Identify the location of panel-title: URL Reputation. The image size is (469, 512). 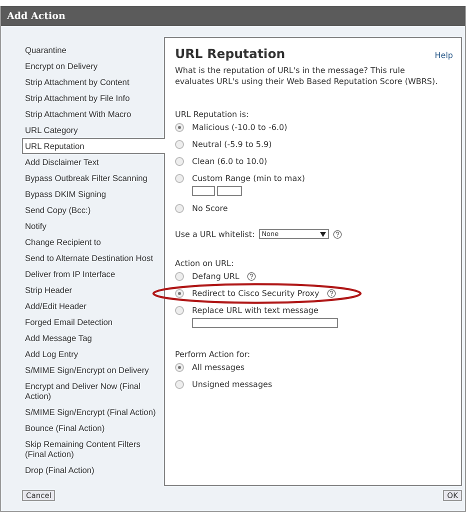
(230, 53).